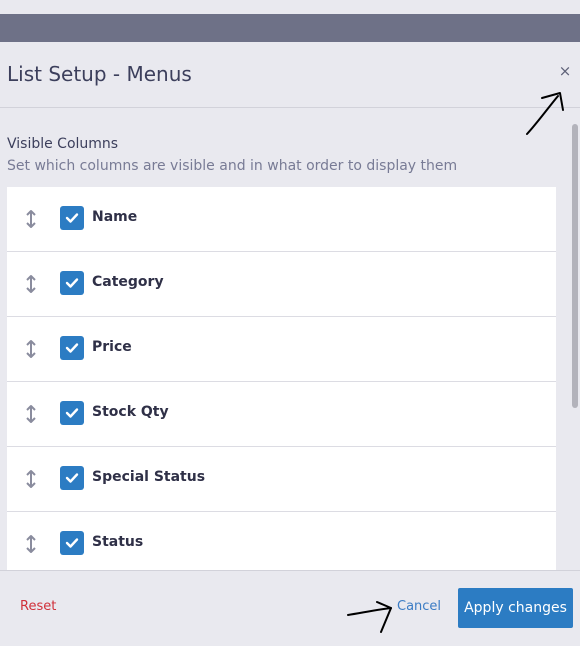 The image size is (580, 646). What do you see at coordinates (130, 412) in the screenshot?
I see `column-label: Stock Qty` at bounding box center [130, 412].